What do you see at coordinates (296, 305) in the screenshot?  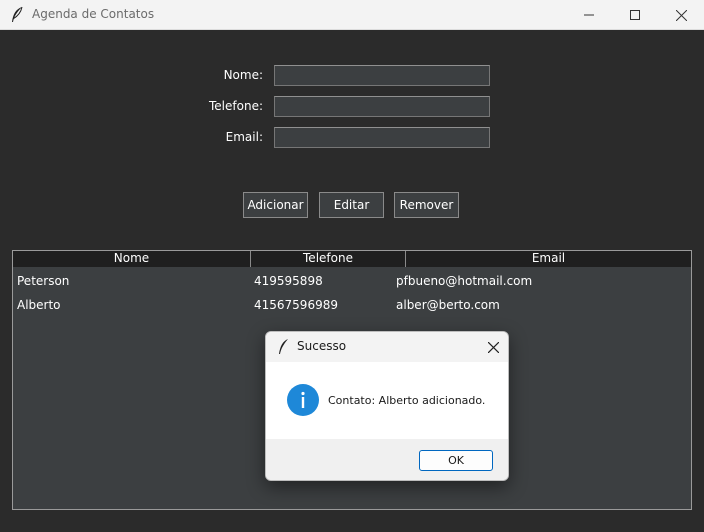 I see `cell-telefone: 41567596989` at bounding box center [296, 305].